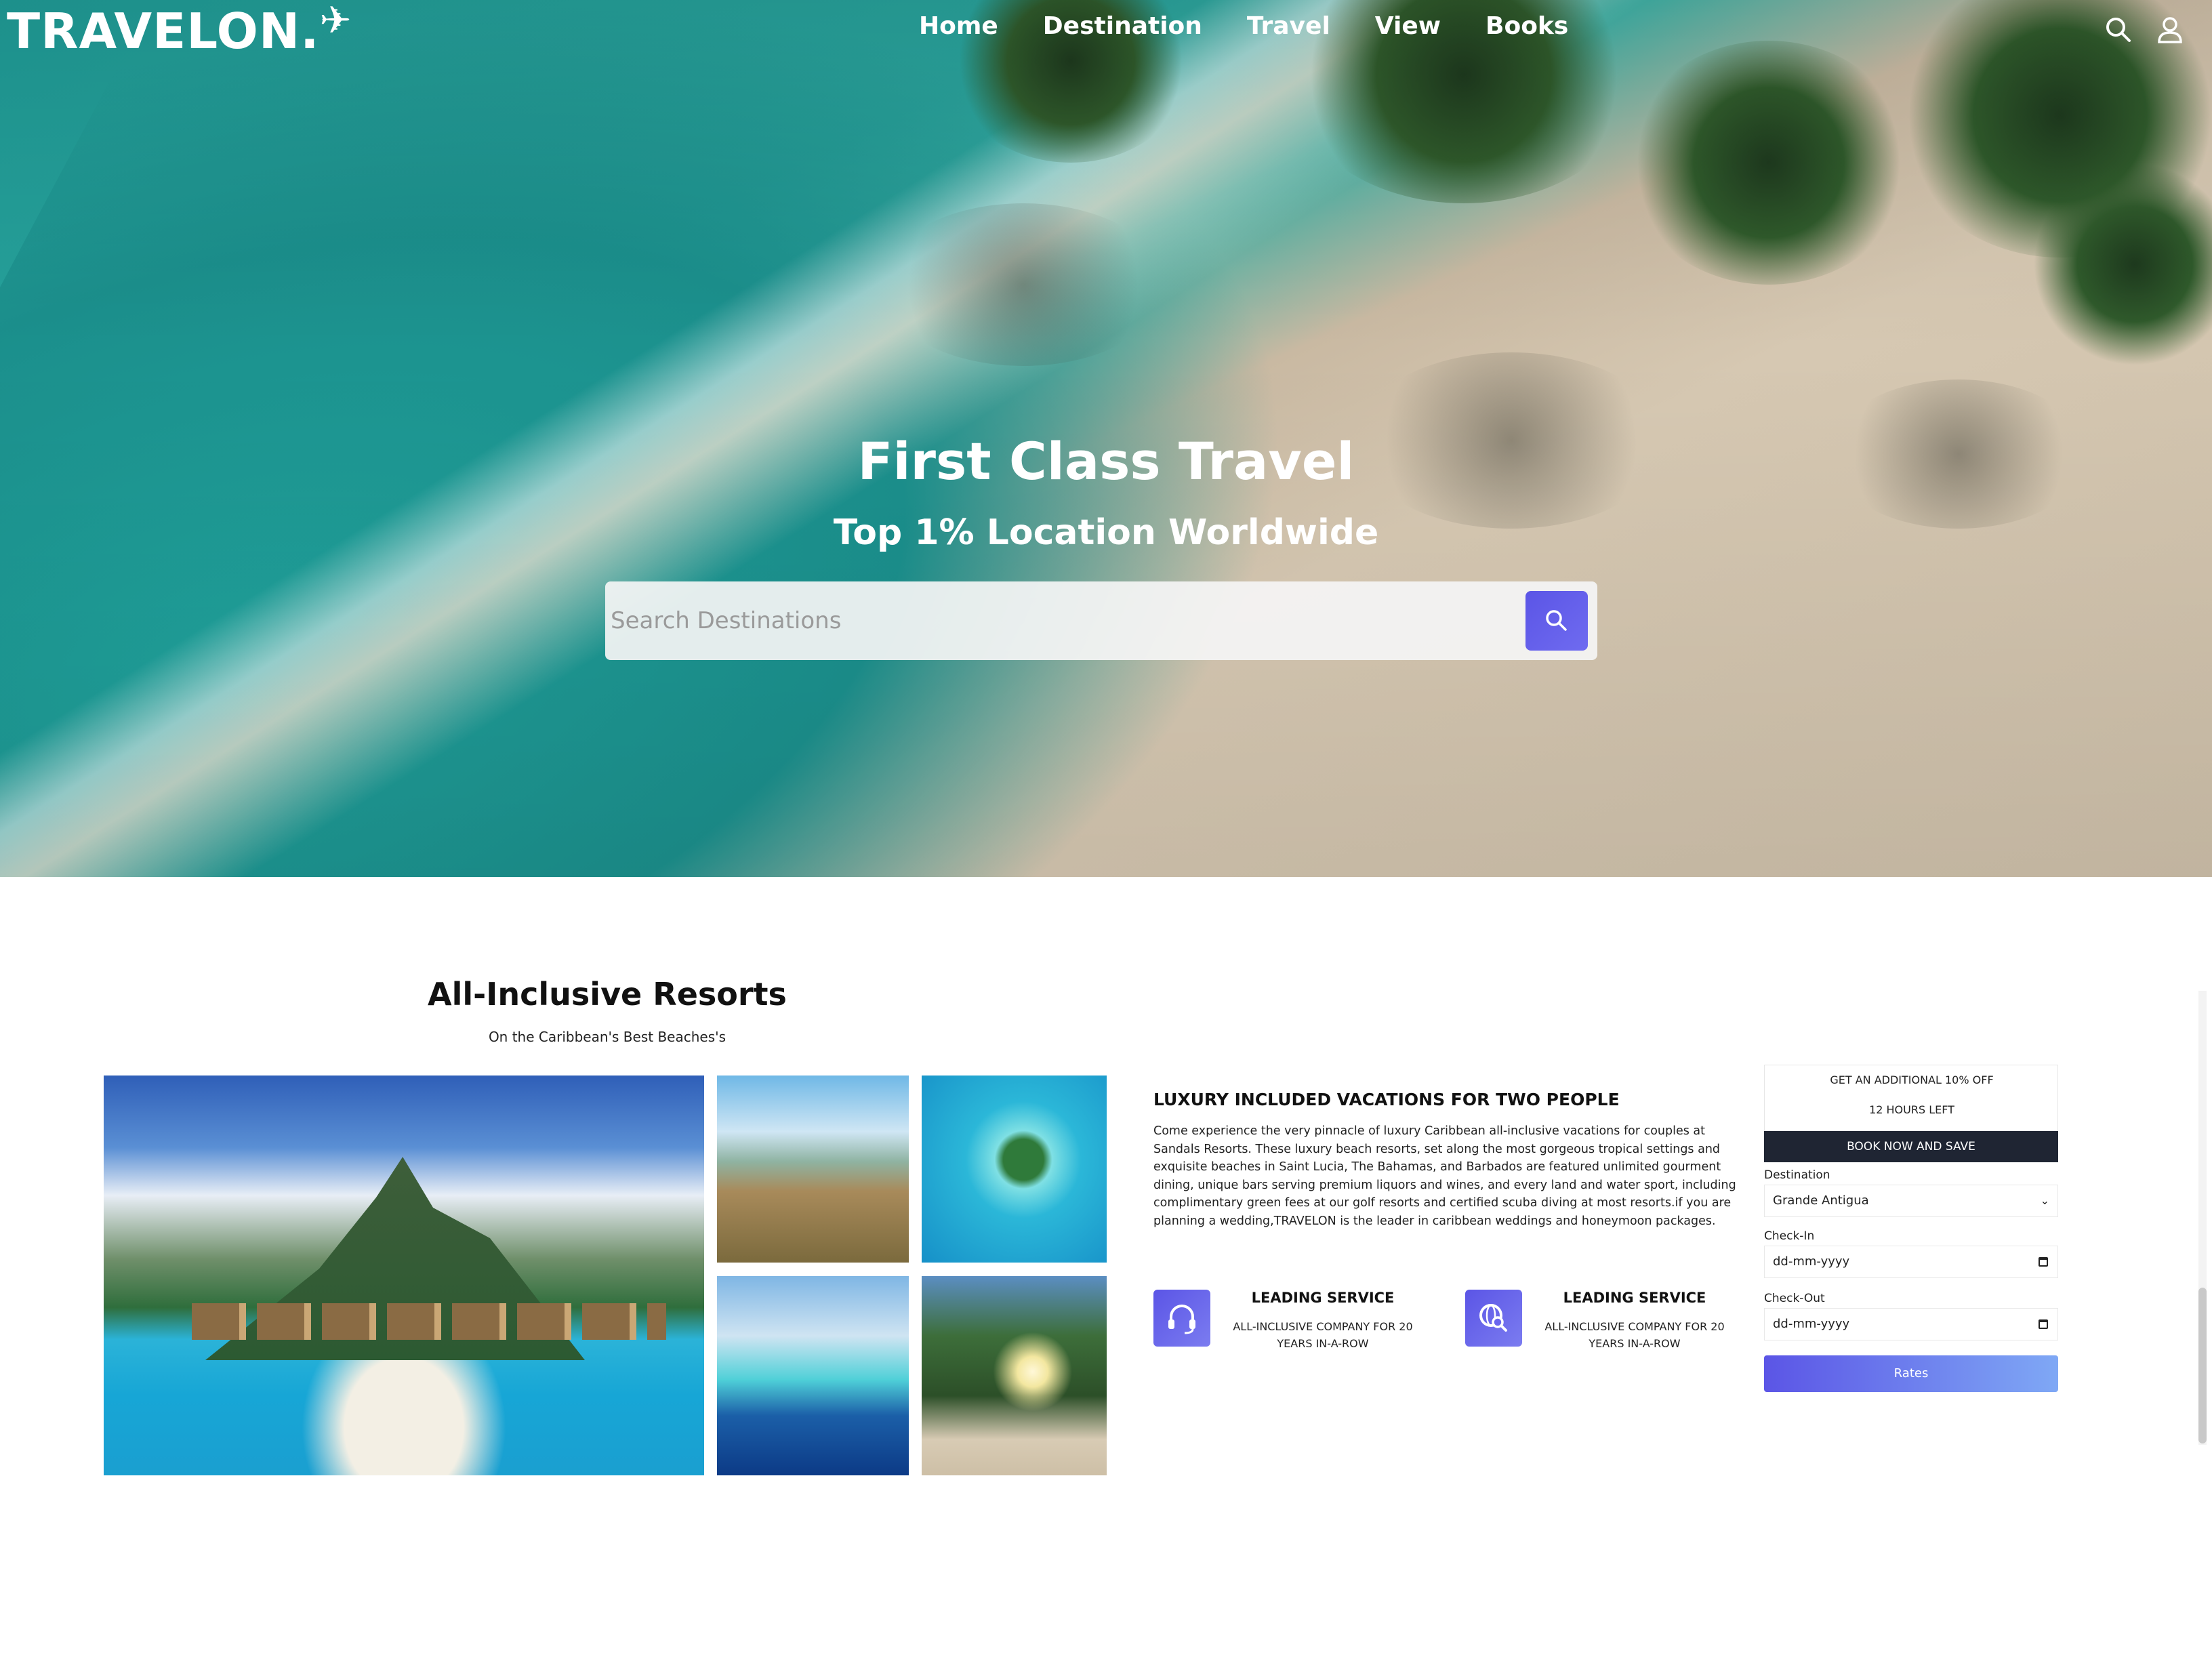 The image size is (2212, 1659). Describe the element at coordinates (1106, 461) in the screenshot. I see `hero-title: First Class Travel` at that location.